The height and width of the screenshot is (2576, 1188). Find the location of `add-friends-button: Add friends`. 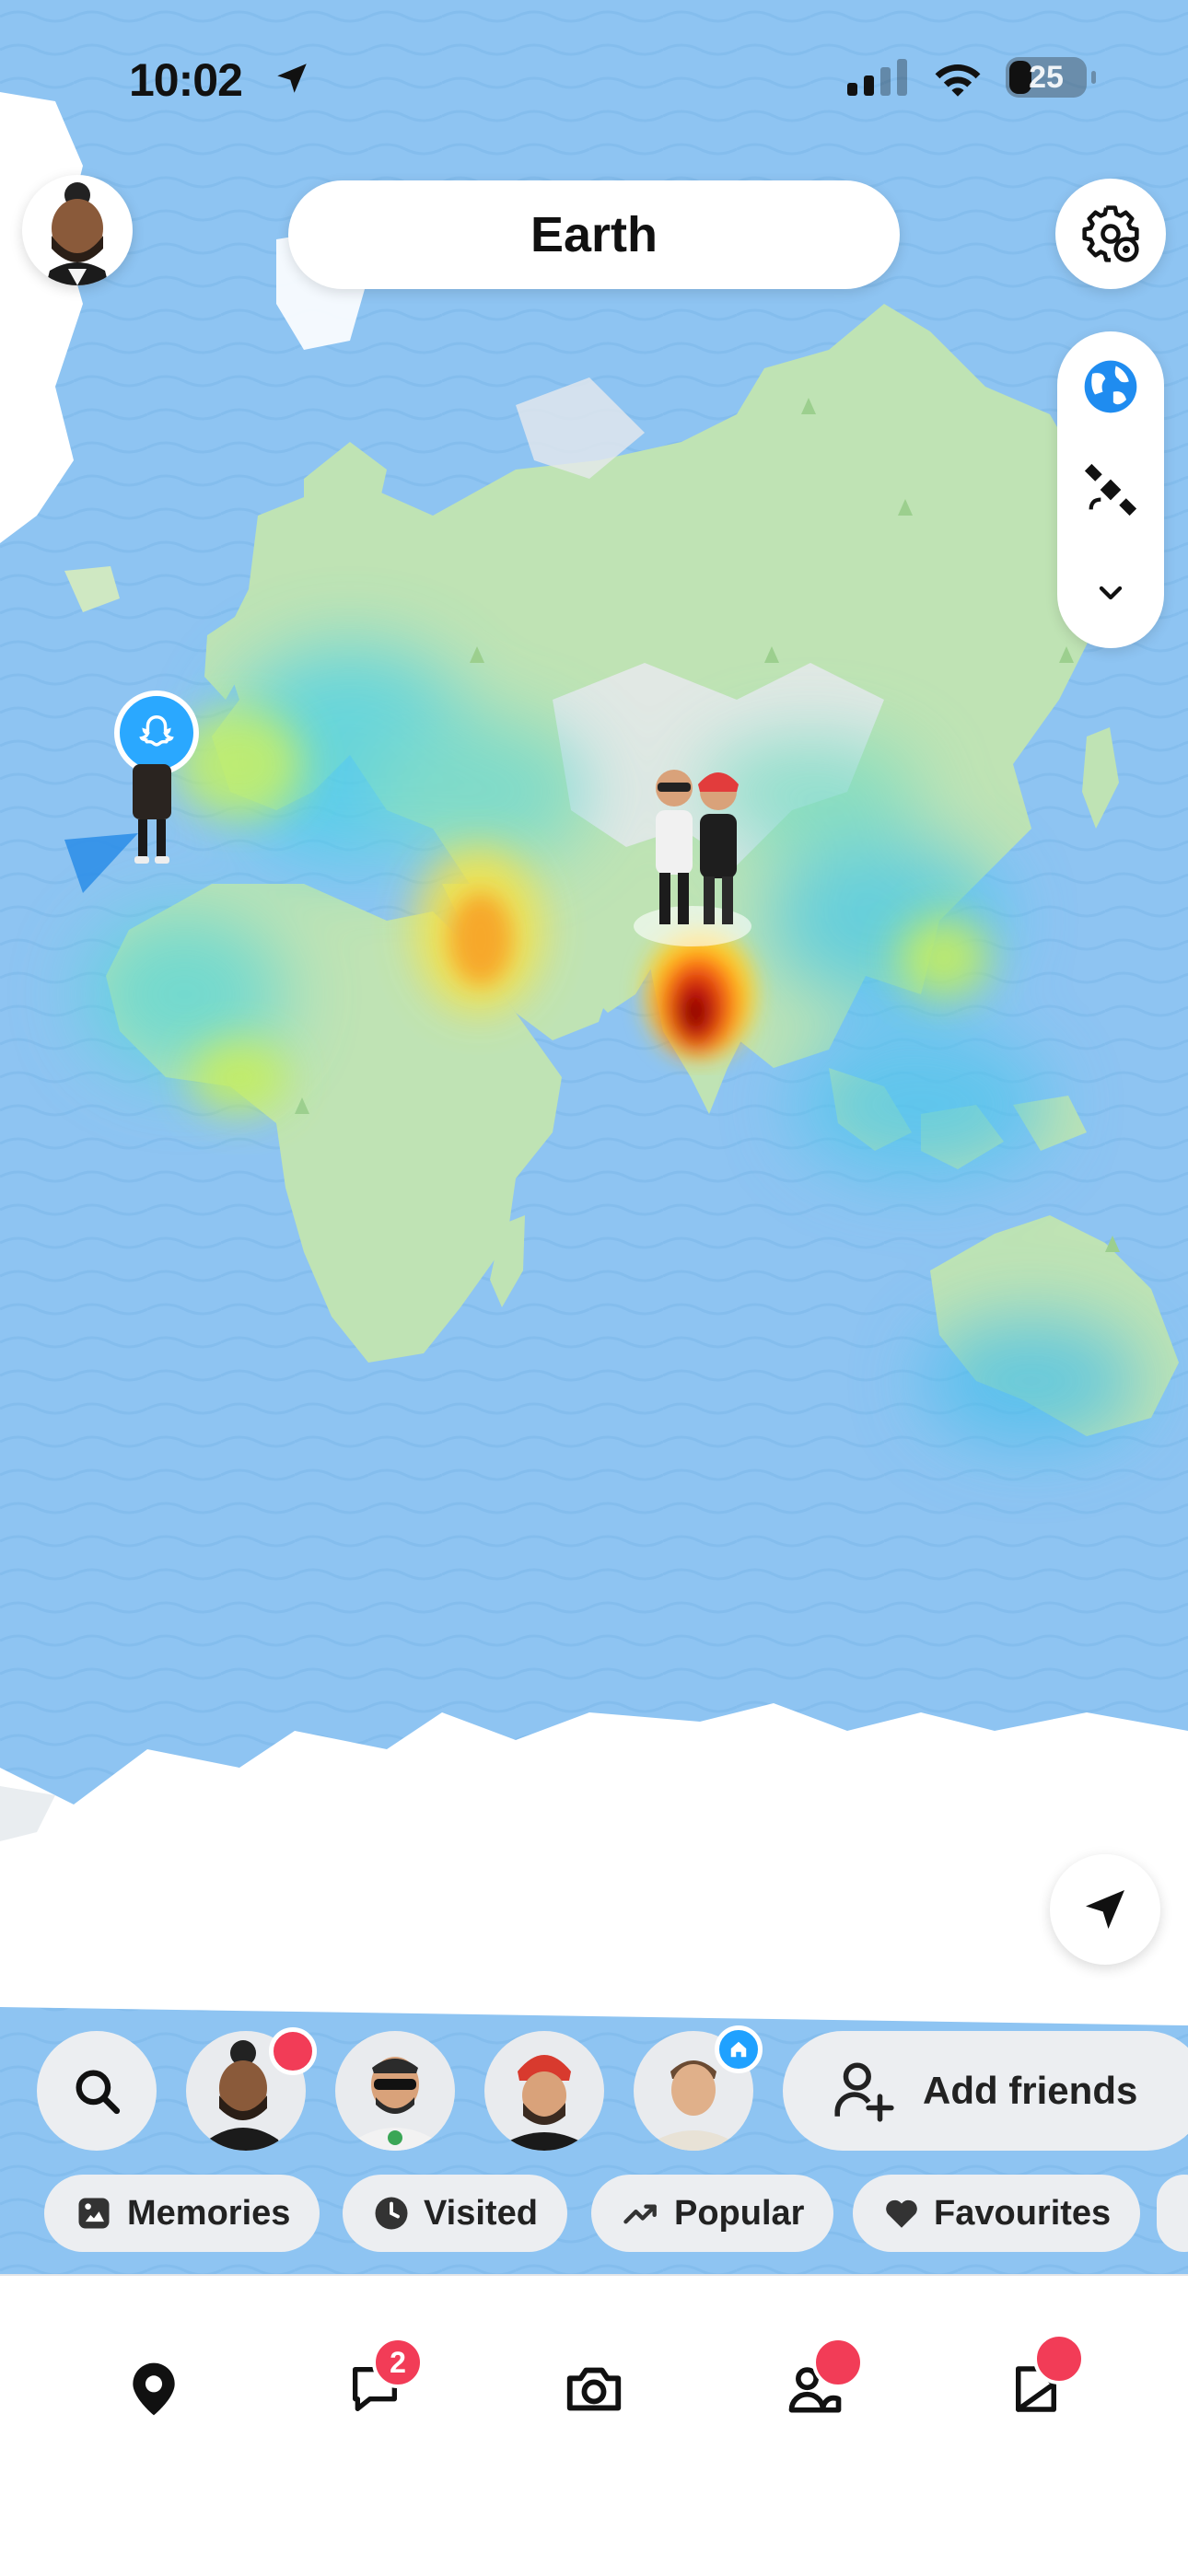

add-friends-button: Add friends is located at coordinates (985, 2091).